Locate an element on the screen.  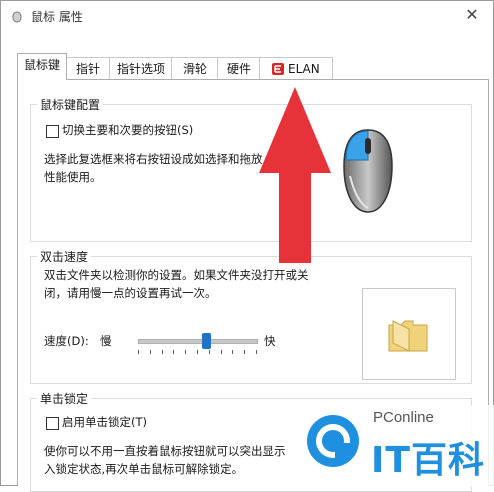
tab-label: 鼠标键 is located at coordinates (41, 65).